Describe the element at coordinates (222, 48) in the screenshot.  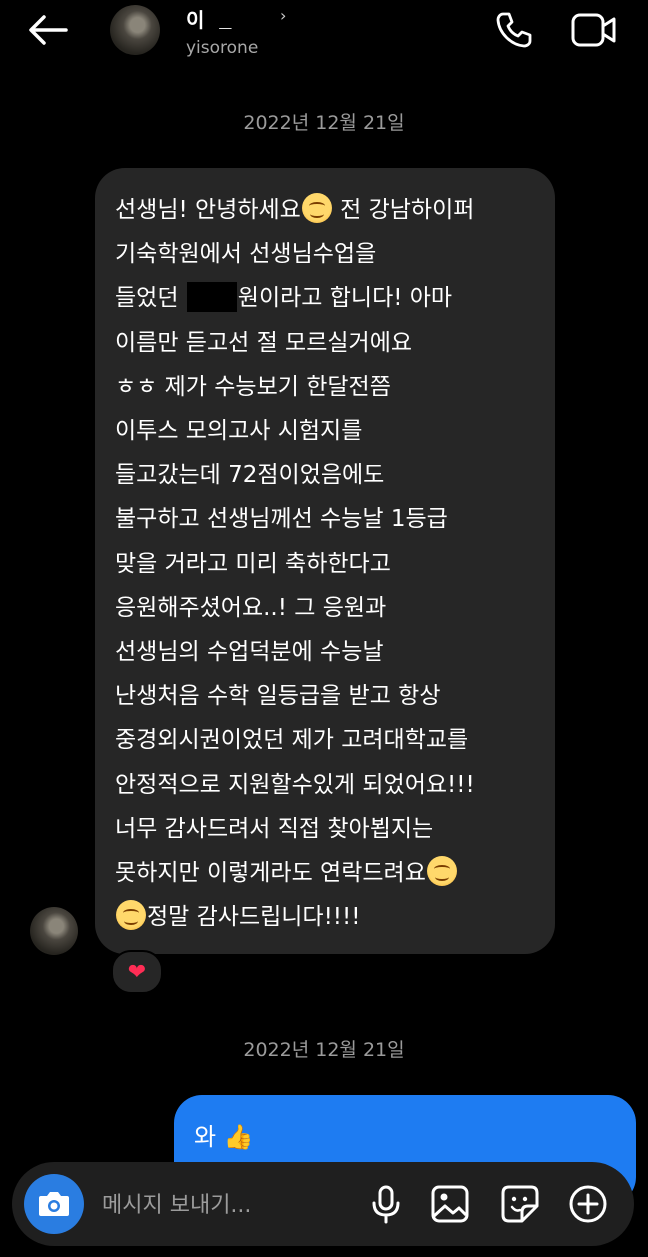
I see `contact-username: yisorone` at that location.